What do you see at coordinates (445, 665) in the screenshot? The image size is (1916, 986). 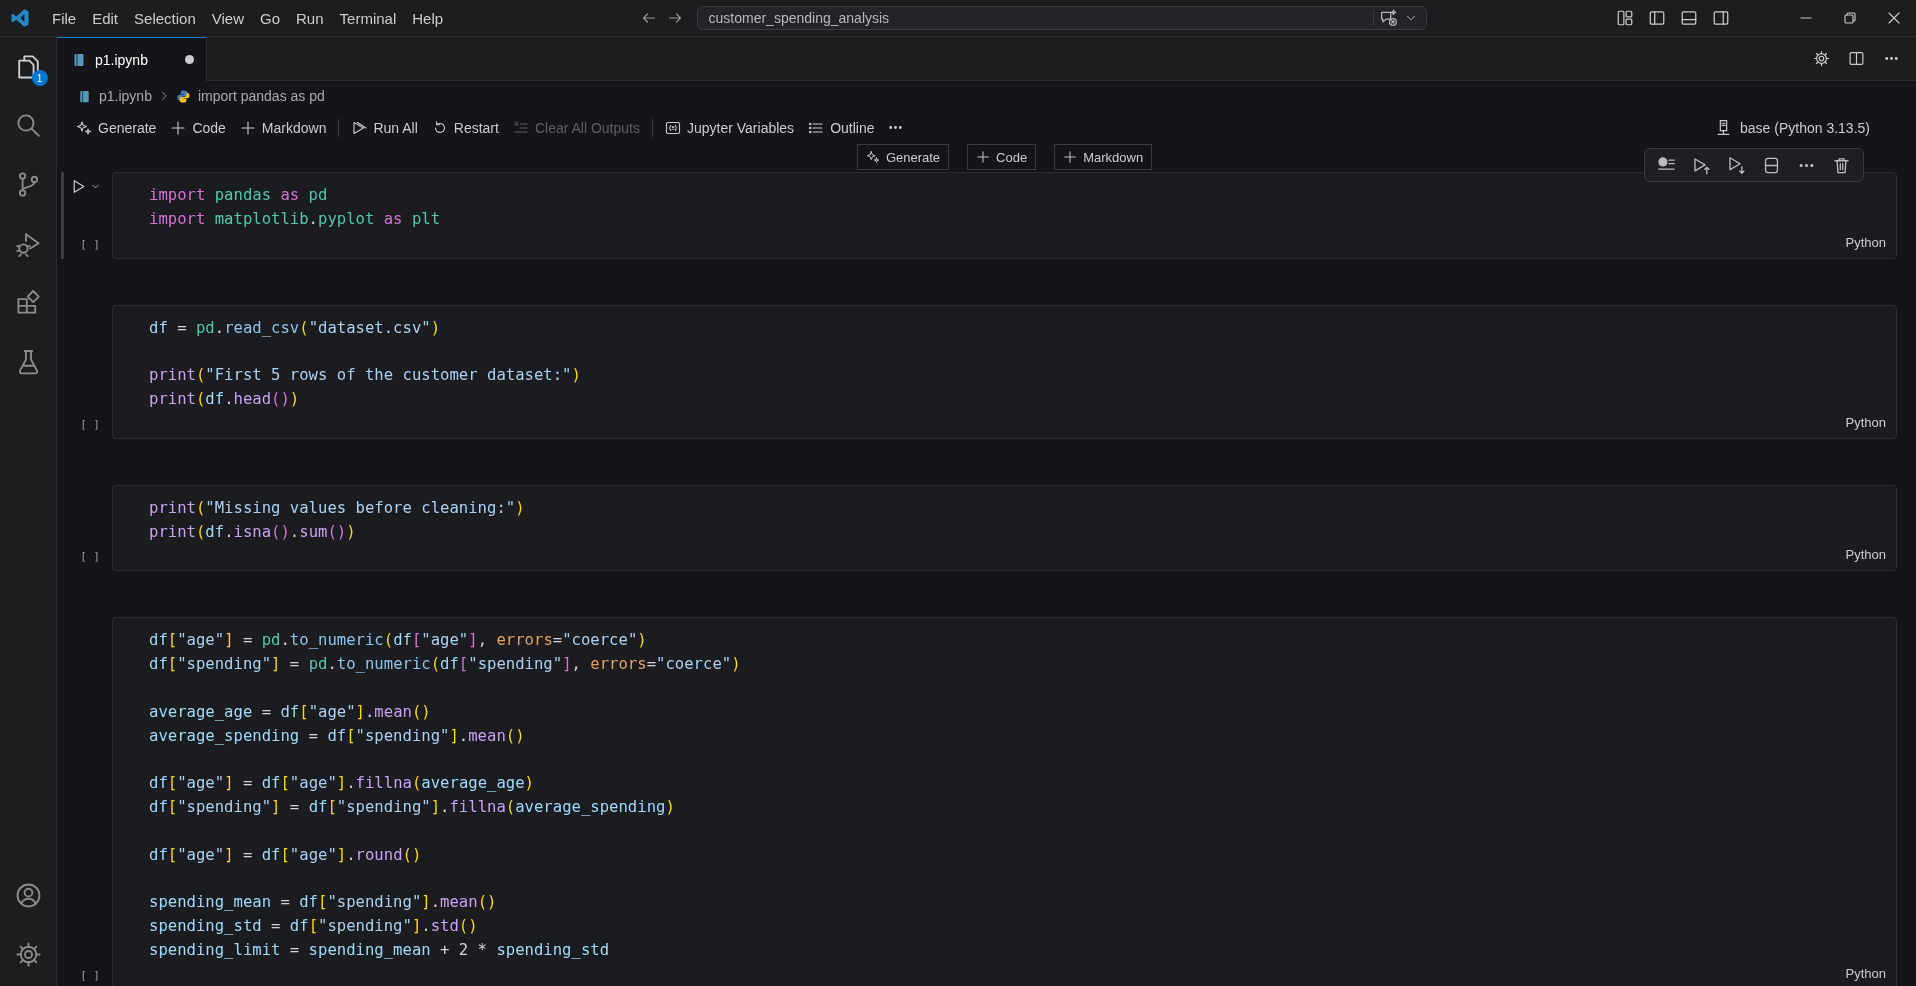 I see `code-line: df["spending"] = pd.to_numeric(df["spending"], errors="coerce")` at bounding box center [445, 665].